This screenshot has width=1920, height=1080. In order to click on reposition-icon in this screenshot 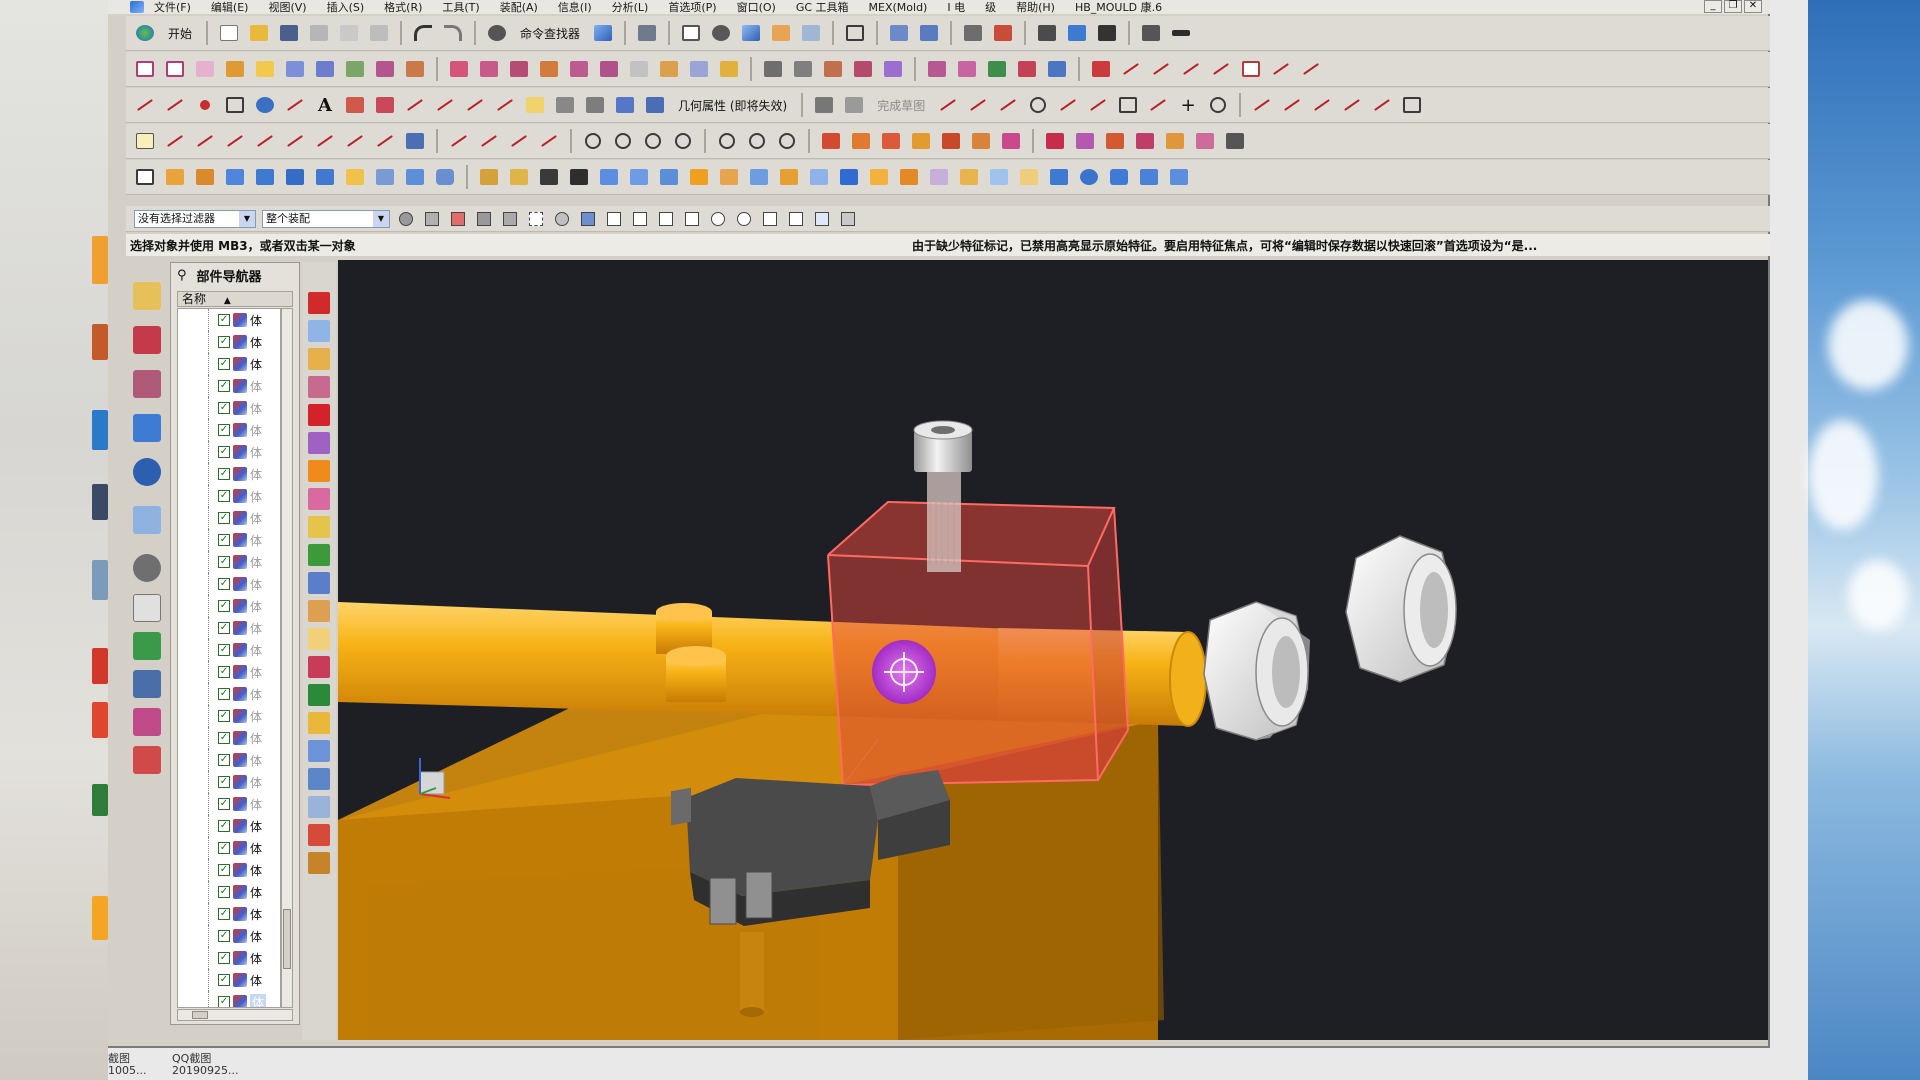, I will do `click(1175, 141)`.